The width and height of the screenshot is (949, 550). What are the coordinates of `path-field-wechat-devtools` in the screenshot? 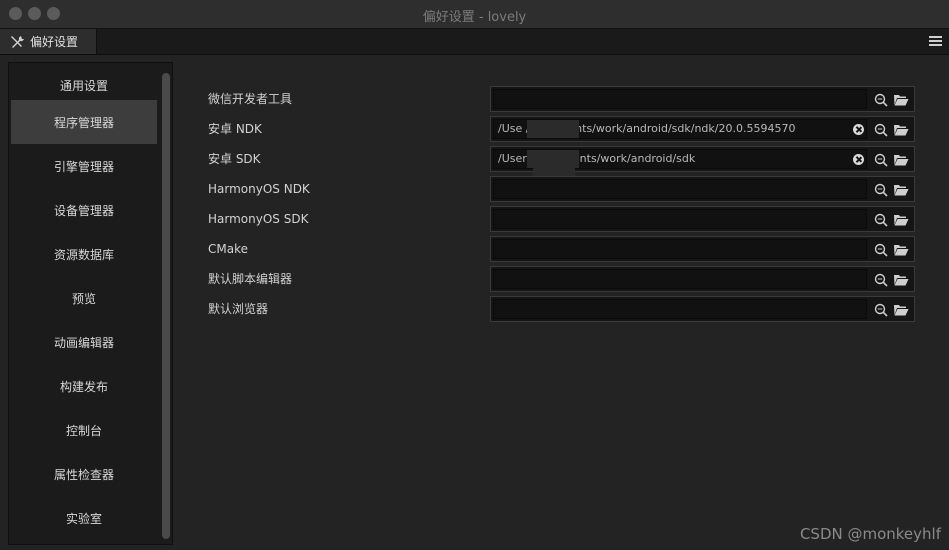 It's located at (702, 99).